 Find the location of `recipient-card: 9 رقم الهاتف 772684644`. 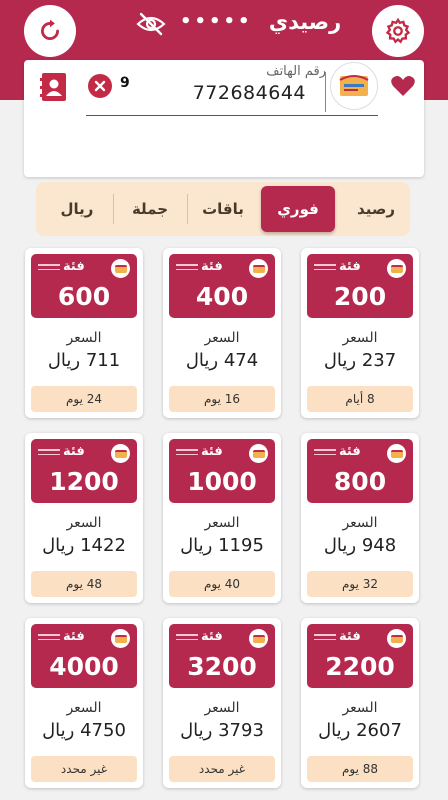

recipient-card: 9 رقم الهاتف 772684644 is located at coordinates (224, 118).